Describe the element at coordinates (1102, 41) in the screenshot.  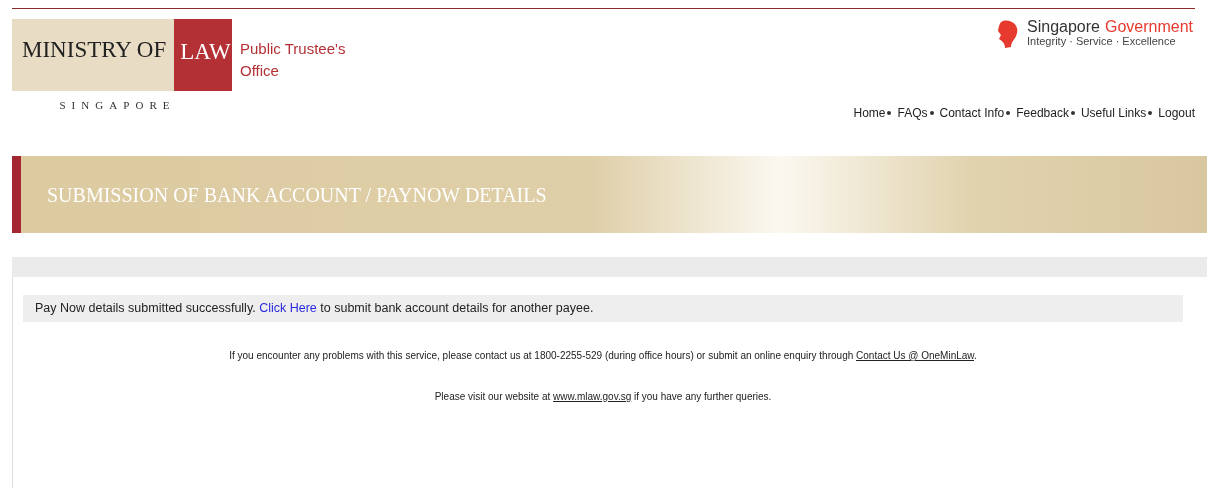
I see `gov-tagline: Integrity · Service · Excellence` at that location.